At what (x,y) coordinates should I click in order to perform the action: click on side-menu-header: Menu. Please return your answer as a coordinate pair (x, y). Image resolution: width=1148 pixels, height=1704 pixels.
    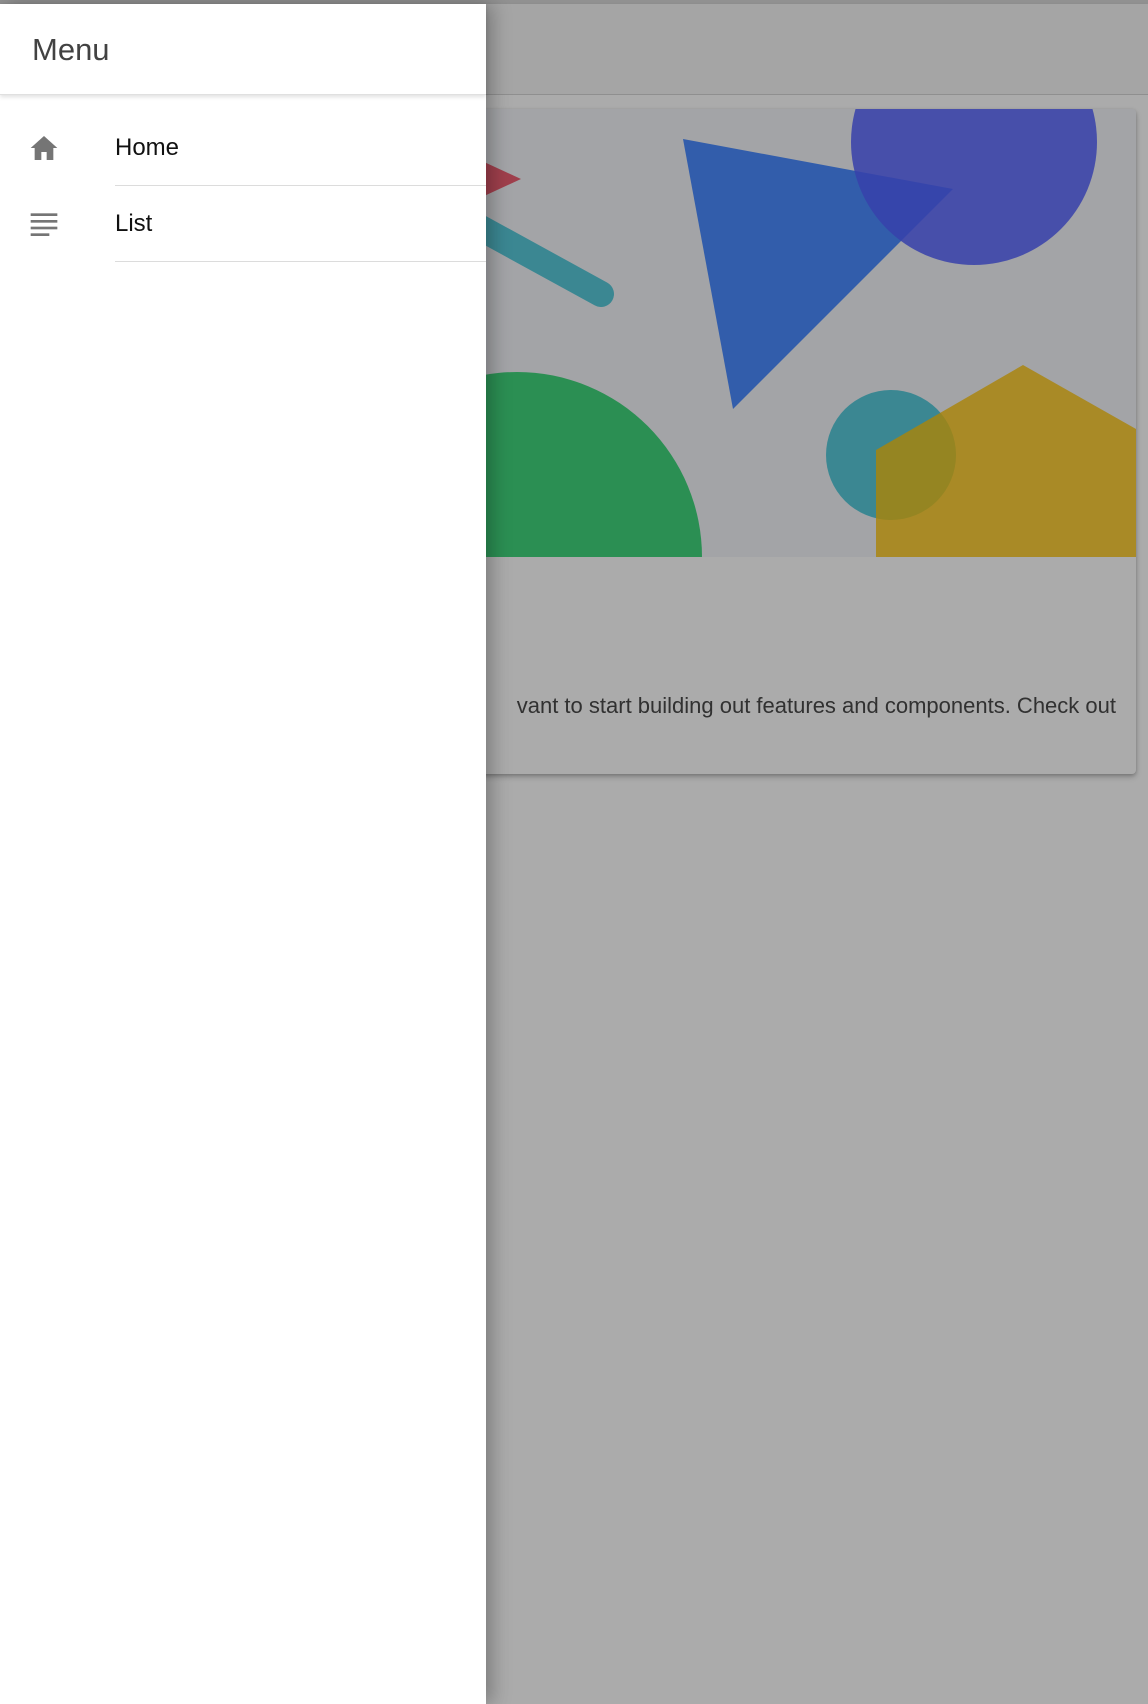
    Looking at the image, I should click on (243, 49).